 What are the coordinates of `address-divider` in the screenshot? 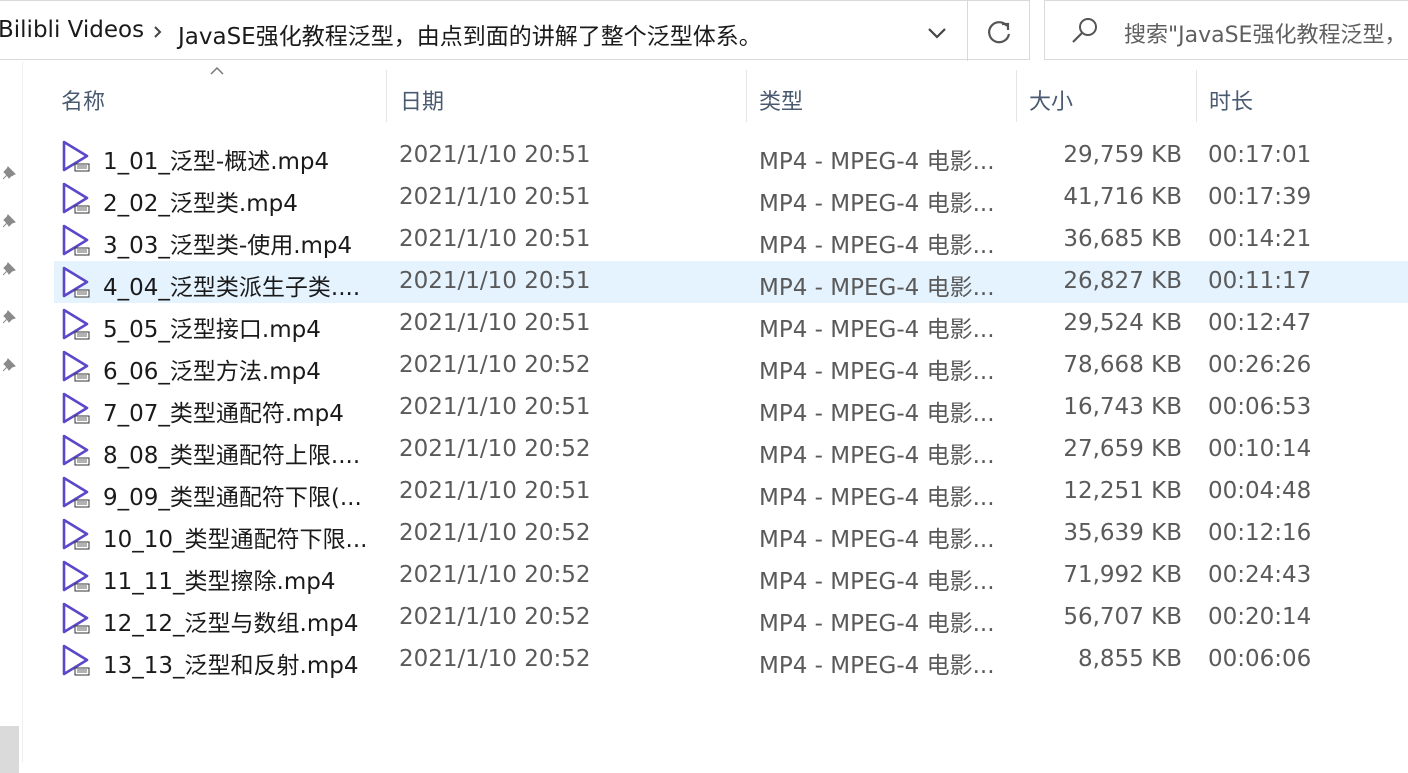 It's located at (967, 31).